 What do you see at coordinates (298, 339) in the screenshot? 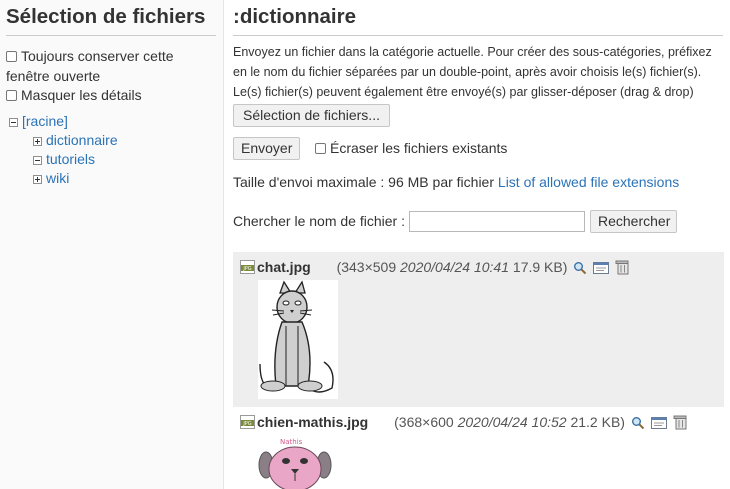
I see `cat-thumbnail` at bounding box center [298, 339].